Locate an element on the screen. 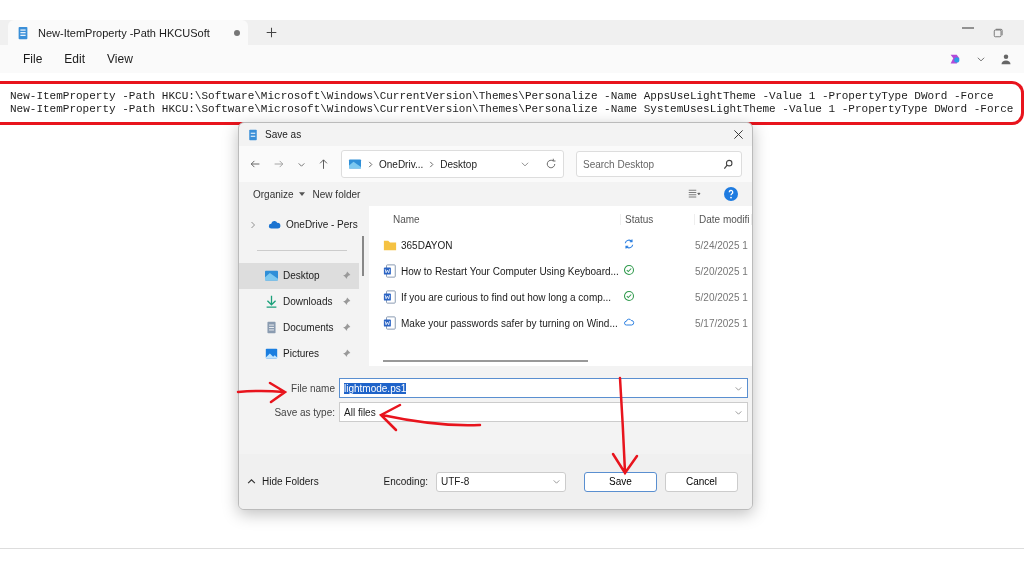  save-button: Save is located at coordinates (620, 481).